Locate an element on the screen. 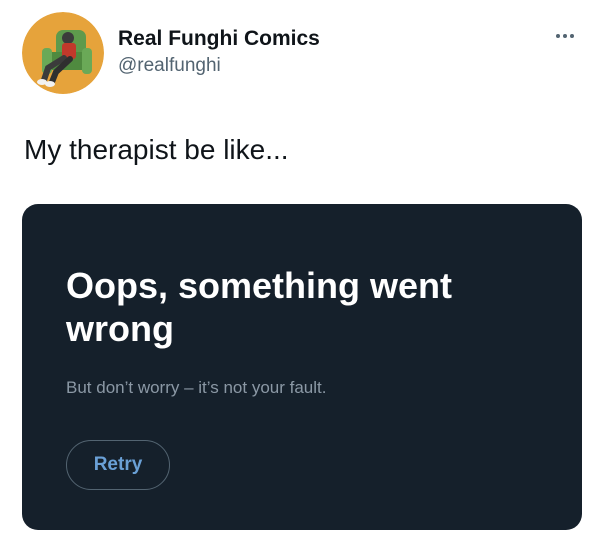 This screenshot has width=600, height=550. error-subtitle: But don’t worry – it’s not your fault. is located at coordinates (196, 387).